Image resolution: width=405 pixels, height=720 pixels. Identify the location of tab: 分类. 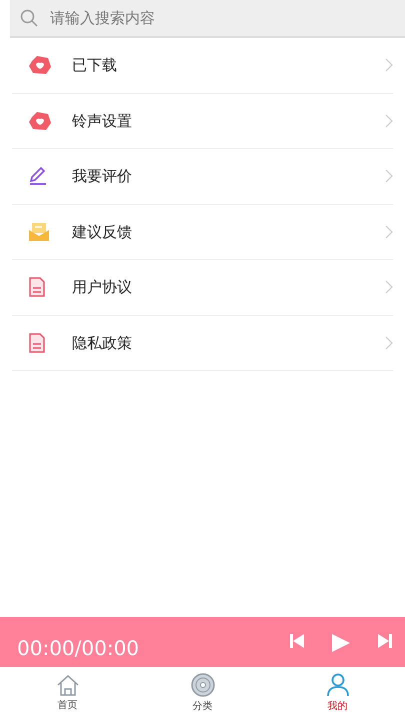
(202, 693).